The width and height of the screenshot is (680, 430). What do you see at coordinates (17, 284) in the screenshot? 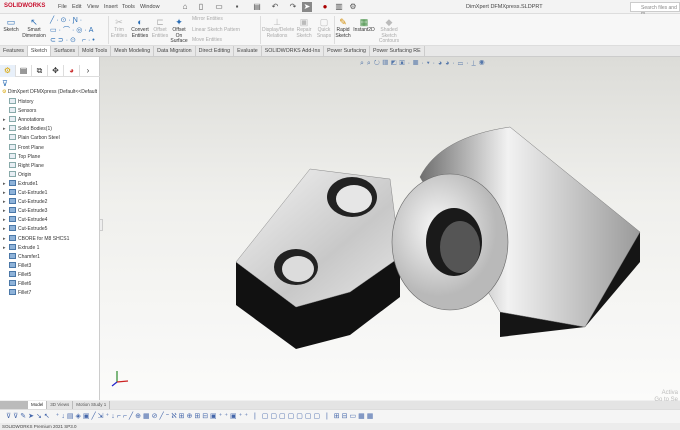
I see `tree-item: Fillet6` at bounding box center [17, 284].